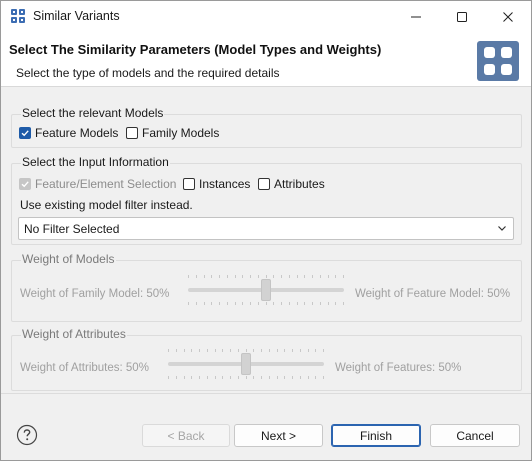 Image resolution: width=532 pixels, height=461 pixels. I want to click on weight-models-slider, so click(266, 290).